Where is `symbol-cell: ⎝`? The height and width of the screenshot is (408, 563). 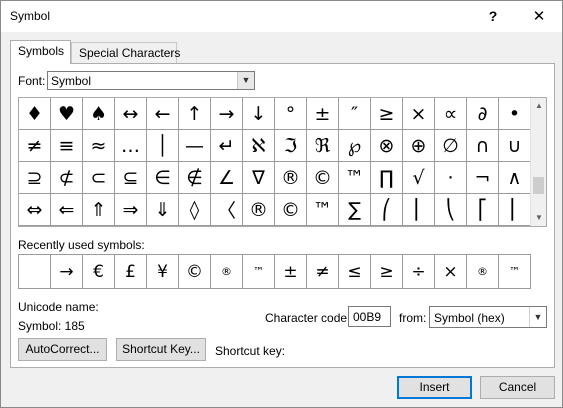 symbol-cell: ⎝ is located at coordinates (451, 210).